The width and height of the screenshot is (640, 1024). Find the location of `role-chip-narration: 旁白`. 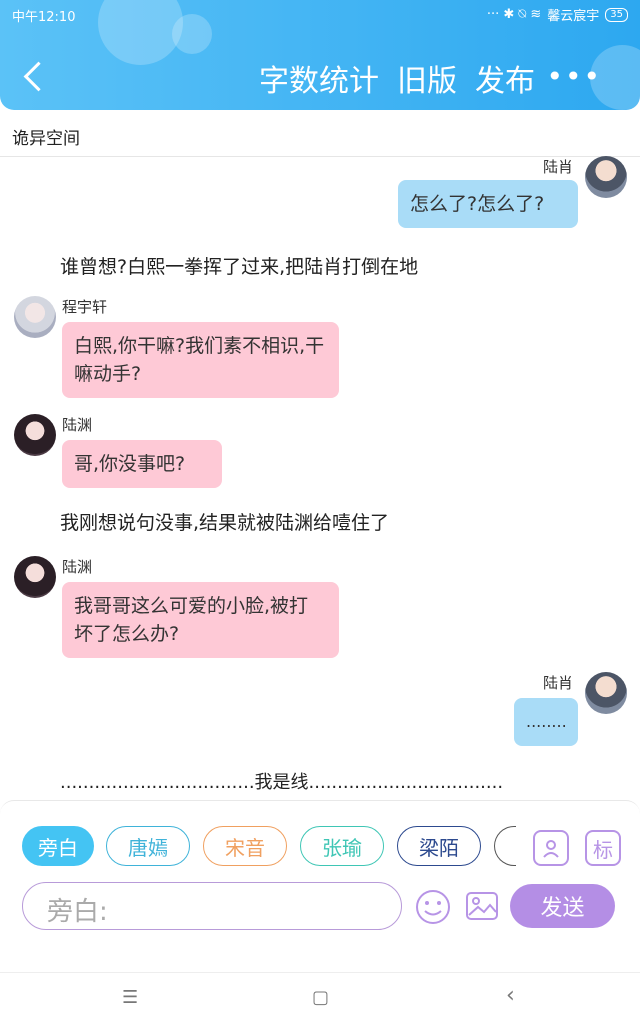

role-chip-narration: 旁白 is located at coordinates (58, 846).